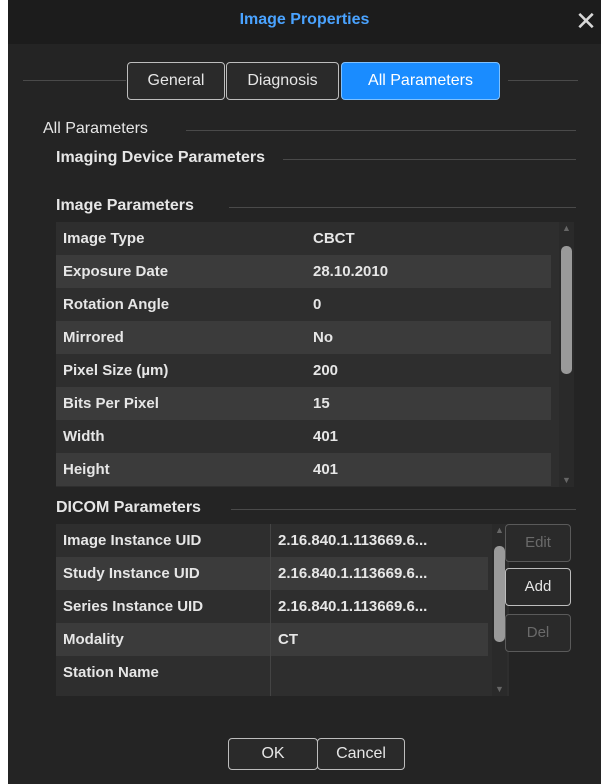 The width and height of the screenshot is (601, 784). I want to click on close-icon: ✕, so click(586, 21).